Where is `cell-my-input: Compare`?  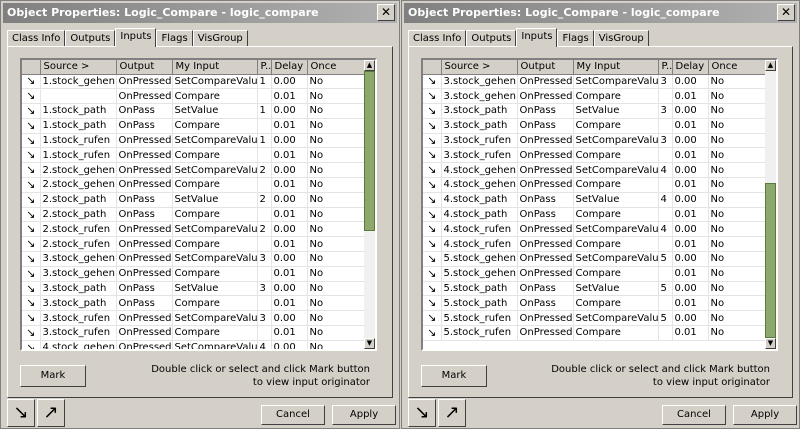 cell-my-input: Compare is located at coordinates (616, 244).